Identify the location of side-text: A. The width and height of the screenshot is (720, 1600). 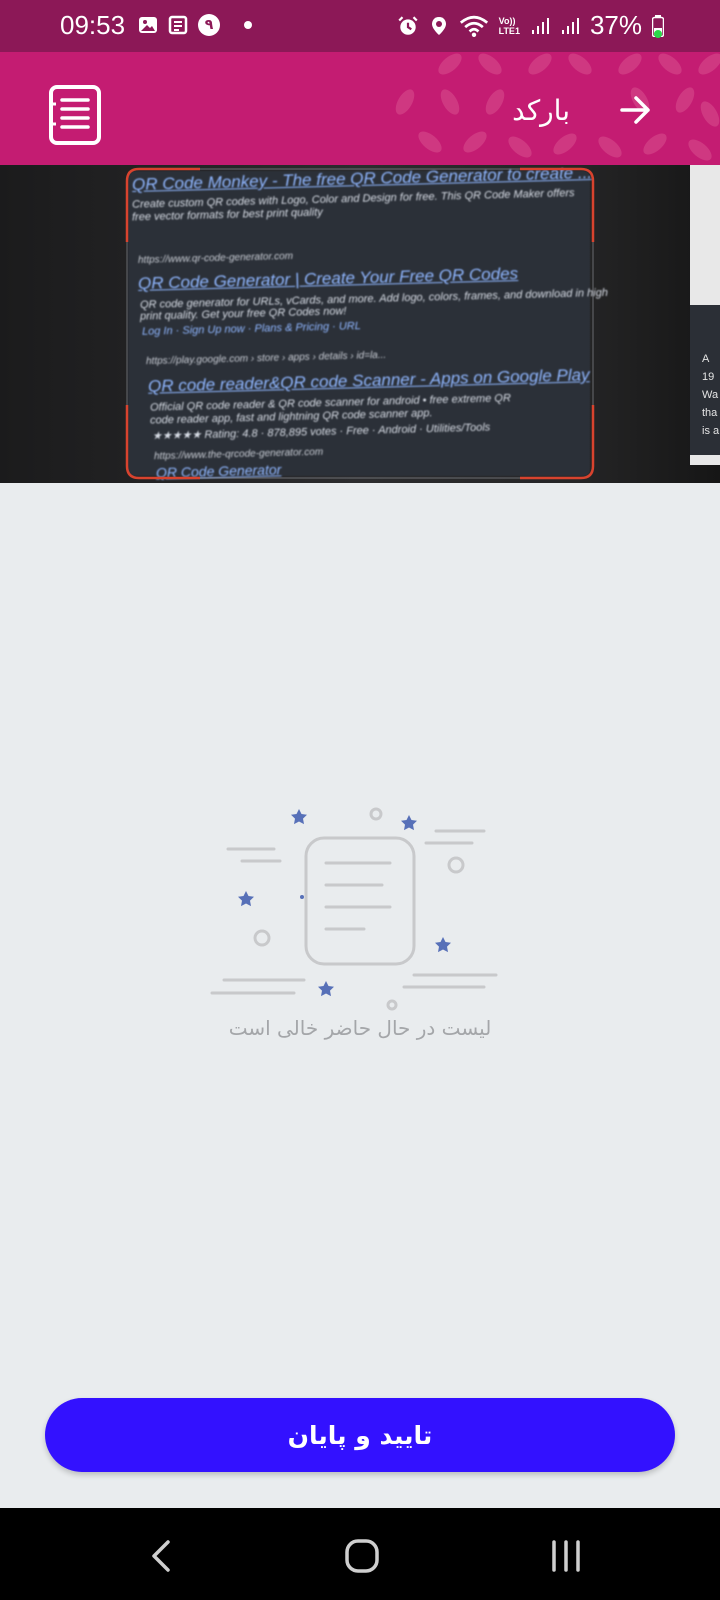
(706, 359).